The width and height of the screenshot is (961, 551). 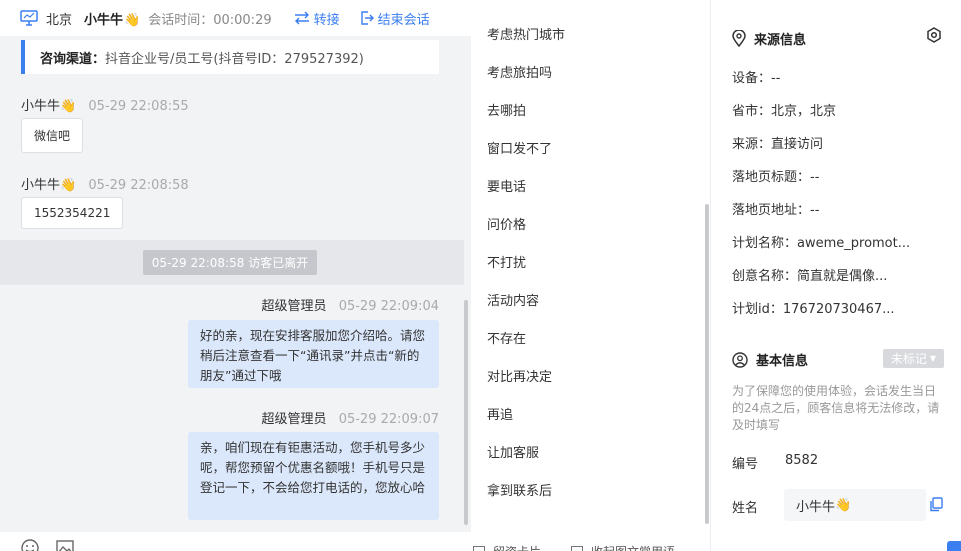 What do you see at coordinates (855, 505) in the screenshot?
I see `name-field: 小牛牛 👋` at bounding box center [855, 505].